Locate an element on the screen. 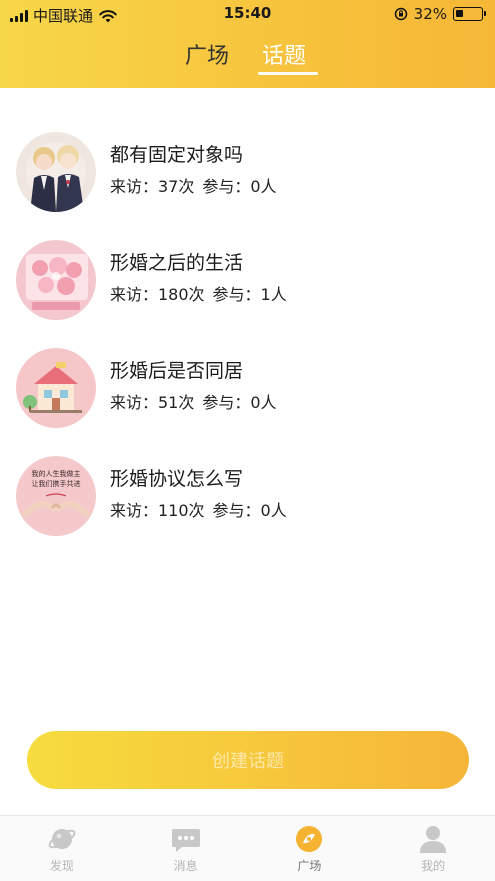 This screenshot has height=881, width=495. create-topic-button: 创建话题 is located at coordinates (248, 760).